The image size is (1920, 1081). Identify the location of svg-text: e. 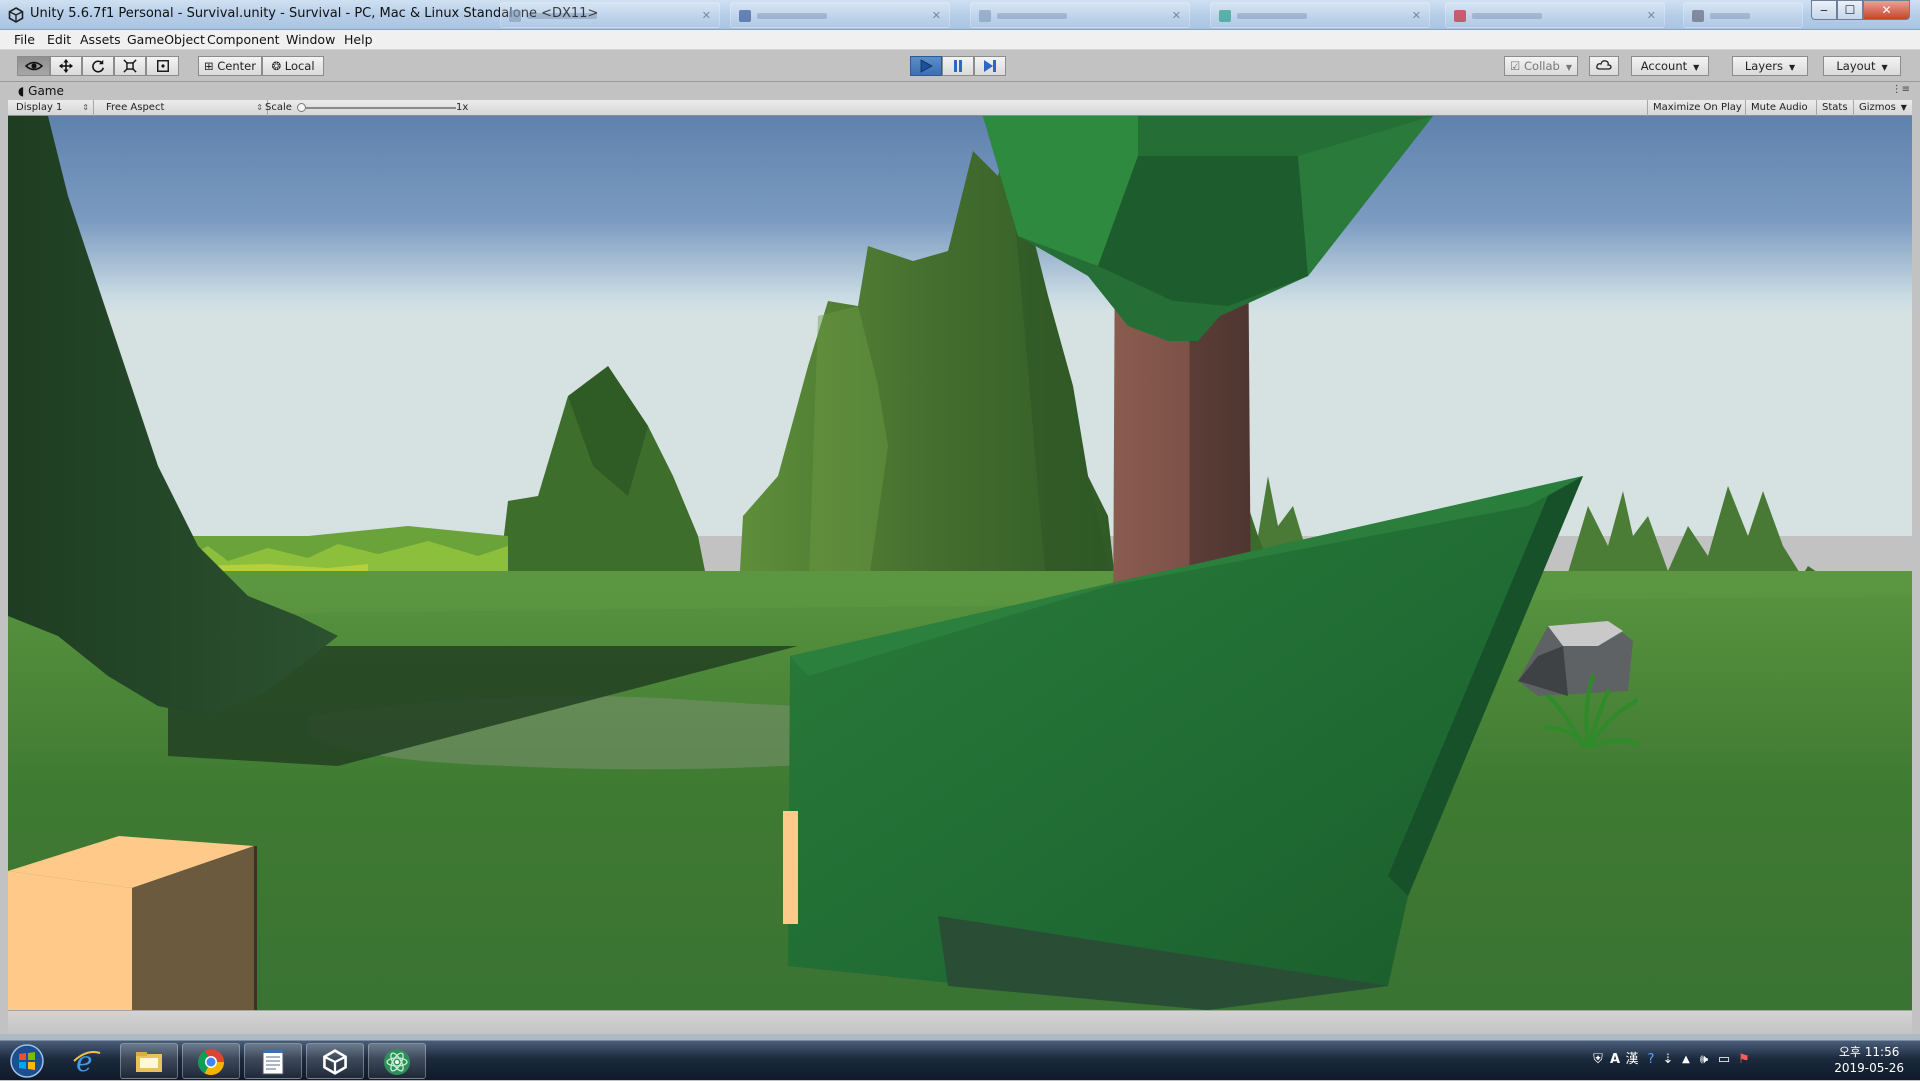
(84, 1061).